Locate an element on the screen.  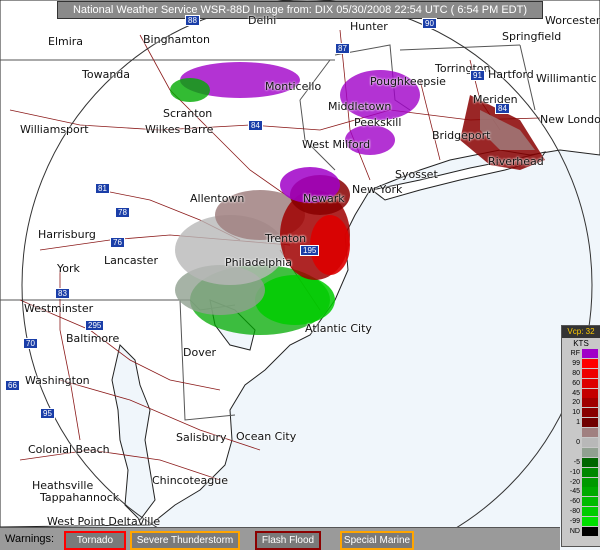
legend-entry-label: 60 is located at coordinates (576, 383).